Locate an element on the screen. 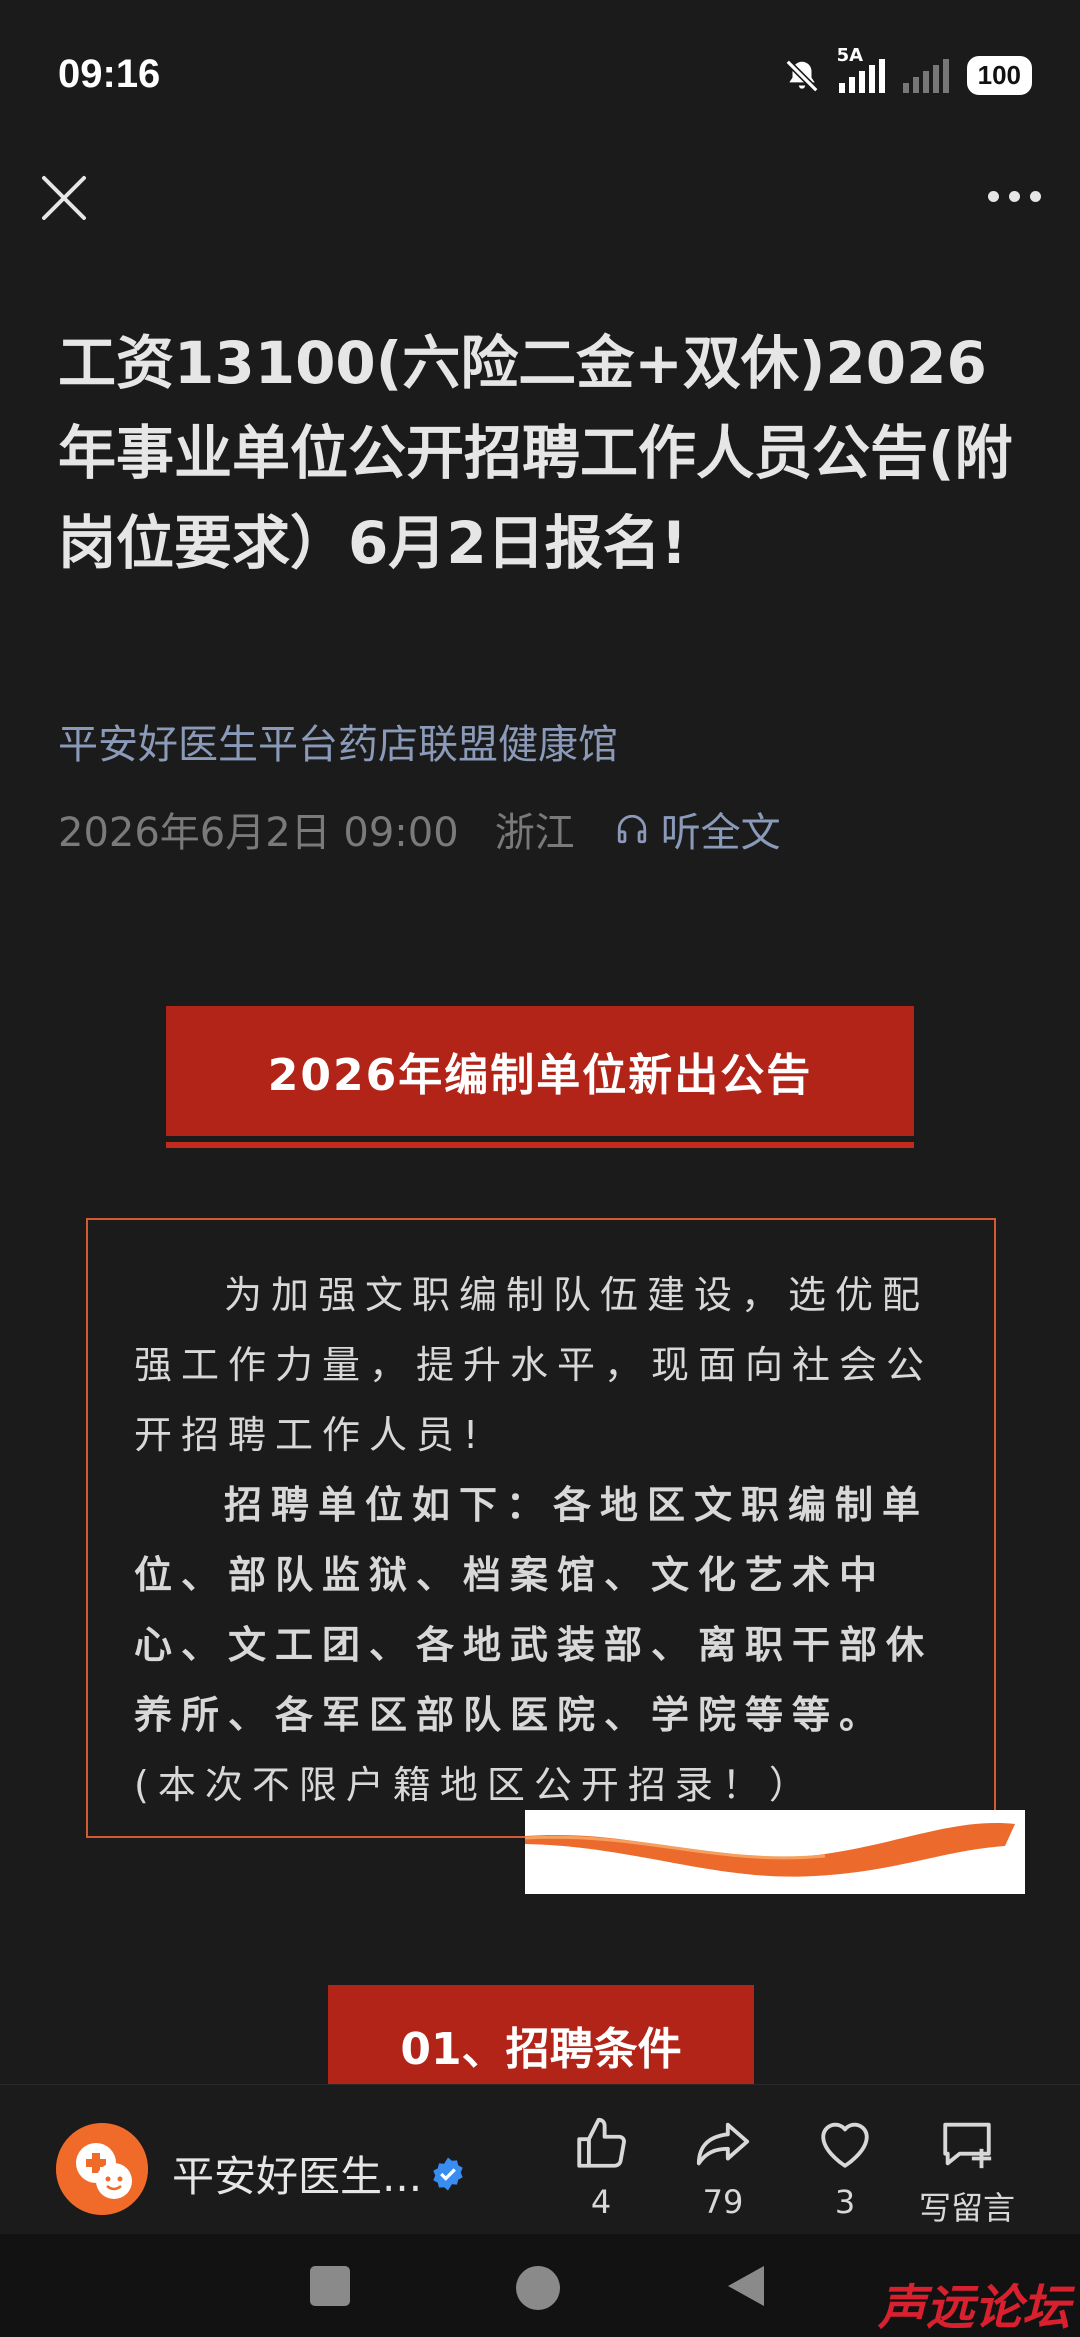  listen-button: 听全文 is located at coordinates (698, 829).